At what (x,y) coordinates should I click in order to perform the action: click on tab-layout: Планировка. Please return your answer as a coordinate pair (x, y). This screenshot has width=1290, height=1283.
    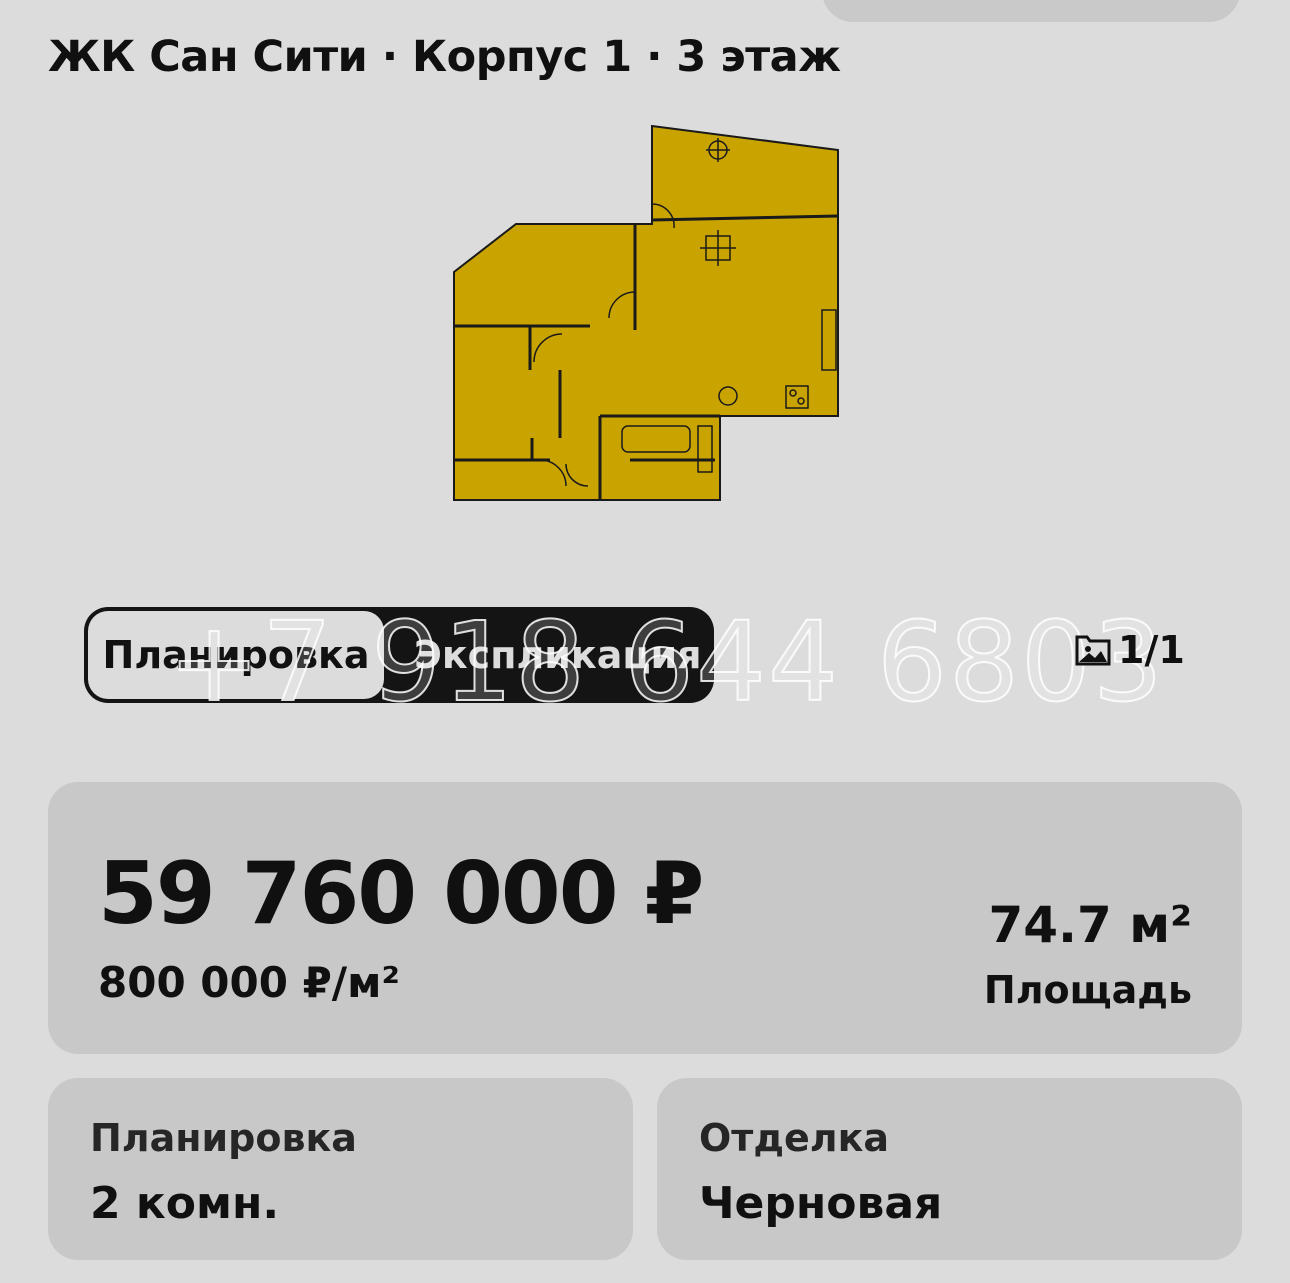
    Looking at the image, I should click on (236, 655).